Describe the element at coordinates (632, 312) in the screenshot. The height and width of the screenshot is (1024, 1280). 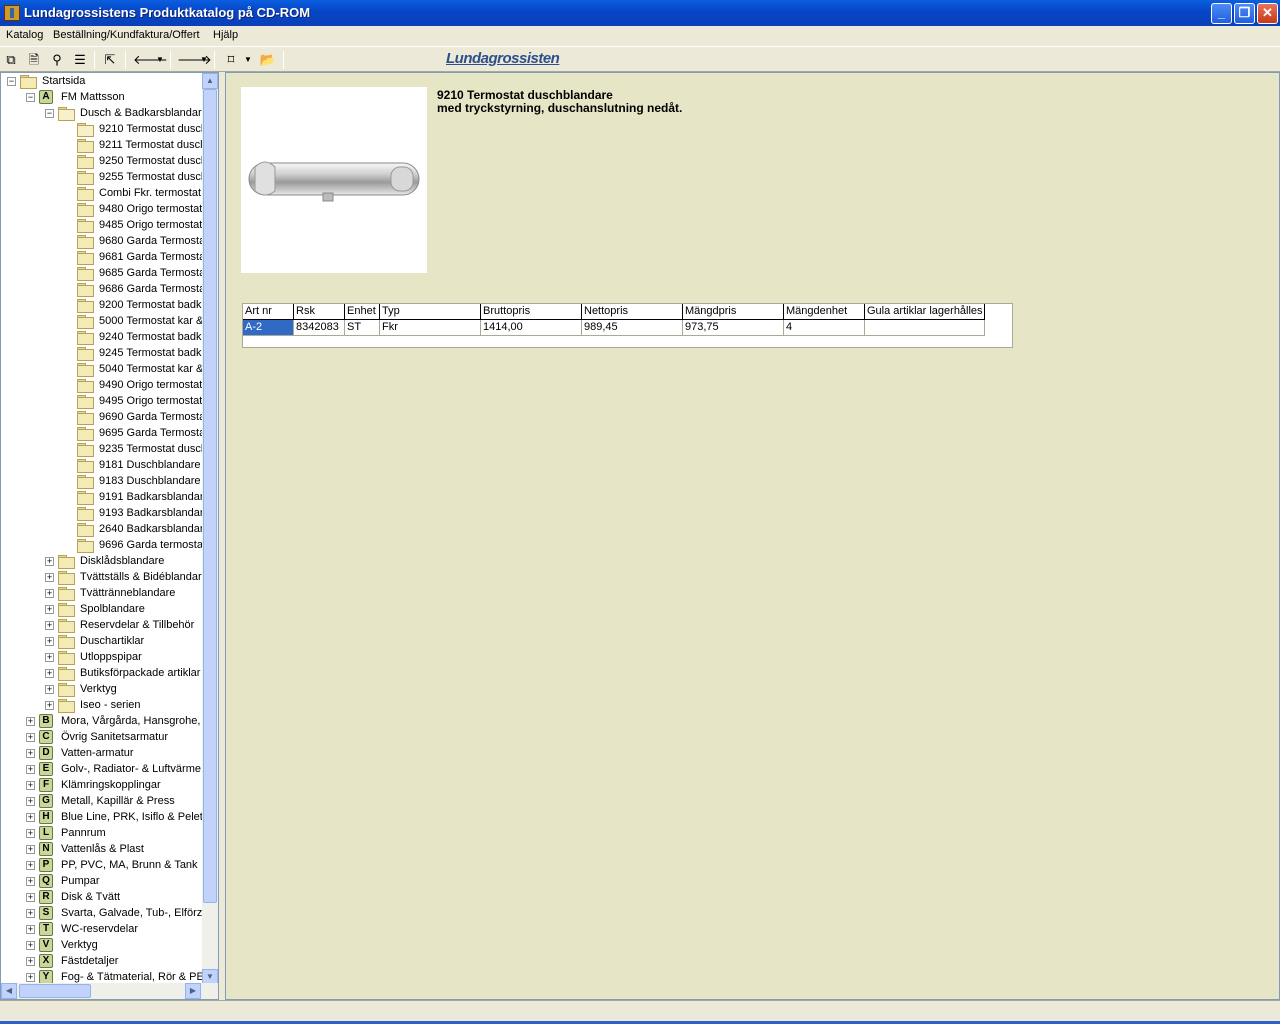
I see `column-header: Nettopris` at that location.